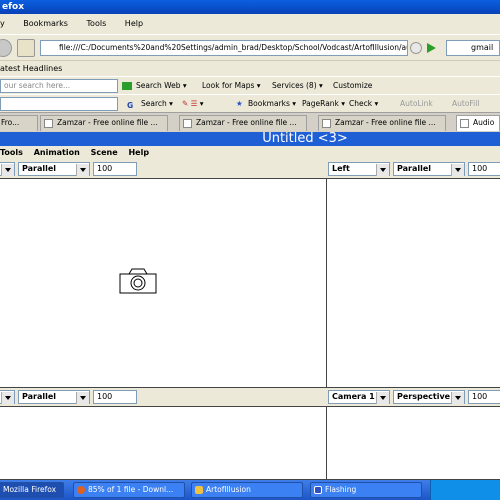 This screenshot has width=500, height=500. What do you see at coordinates (424, 396) in the screenshot?
I see `projection-select-value: Perspective` at bounding box center [424, 396].